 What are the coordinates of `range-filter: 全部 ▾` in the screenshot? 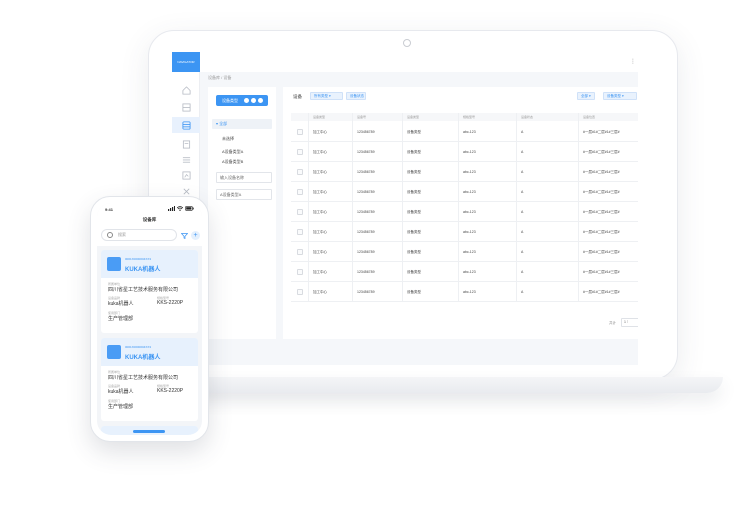 It's located at (586, 96).